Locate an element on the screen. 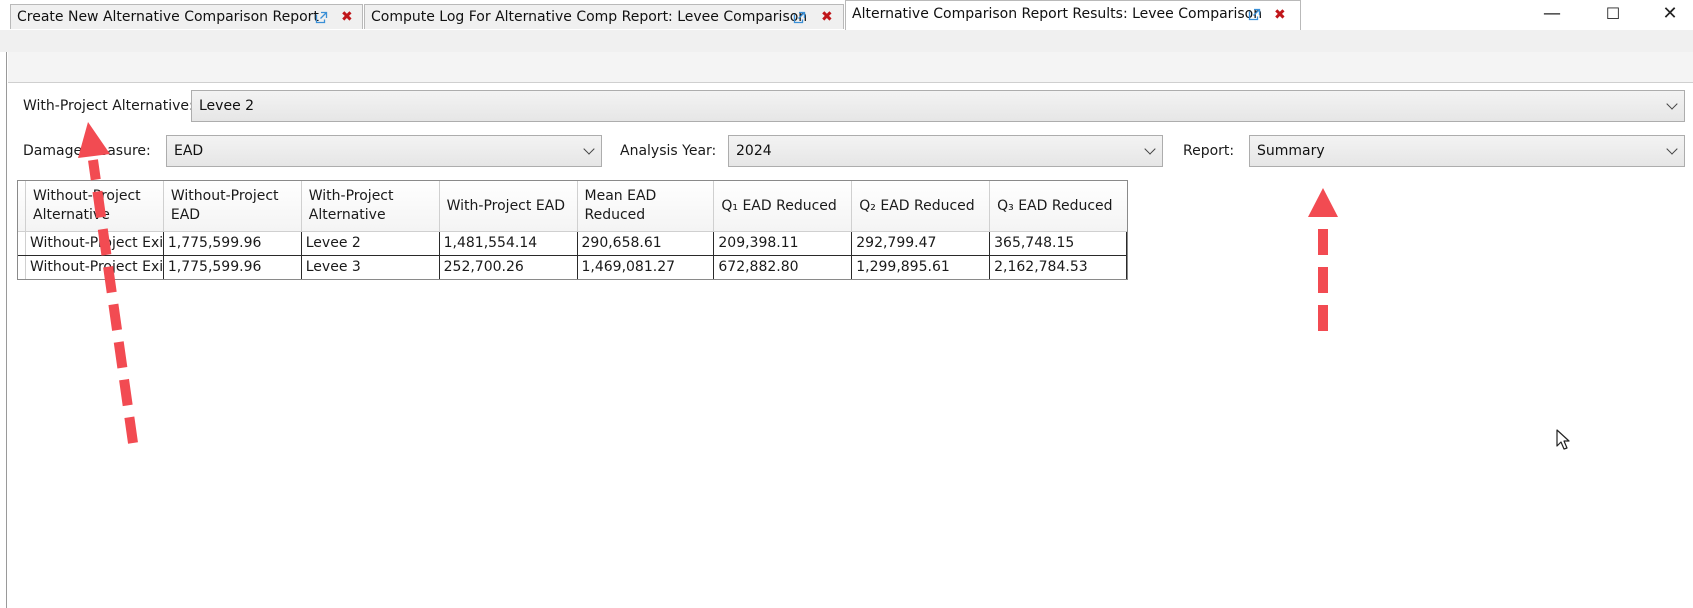 The image size is (1693, 608). annotation-arrow-right is located at coordinates (1323, 259).